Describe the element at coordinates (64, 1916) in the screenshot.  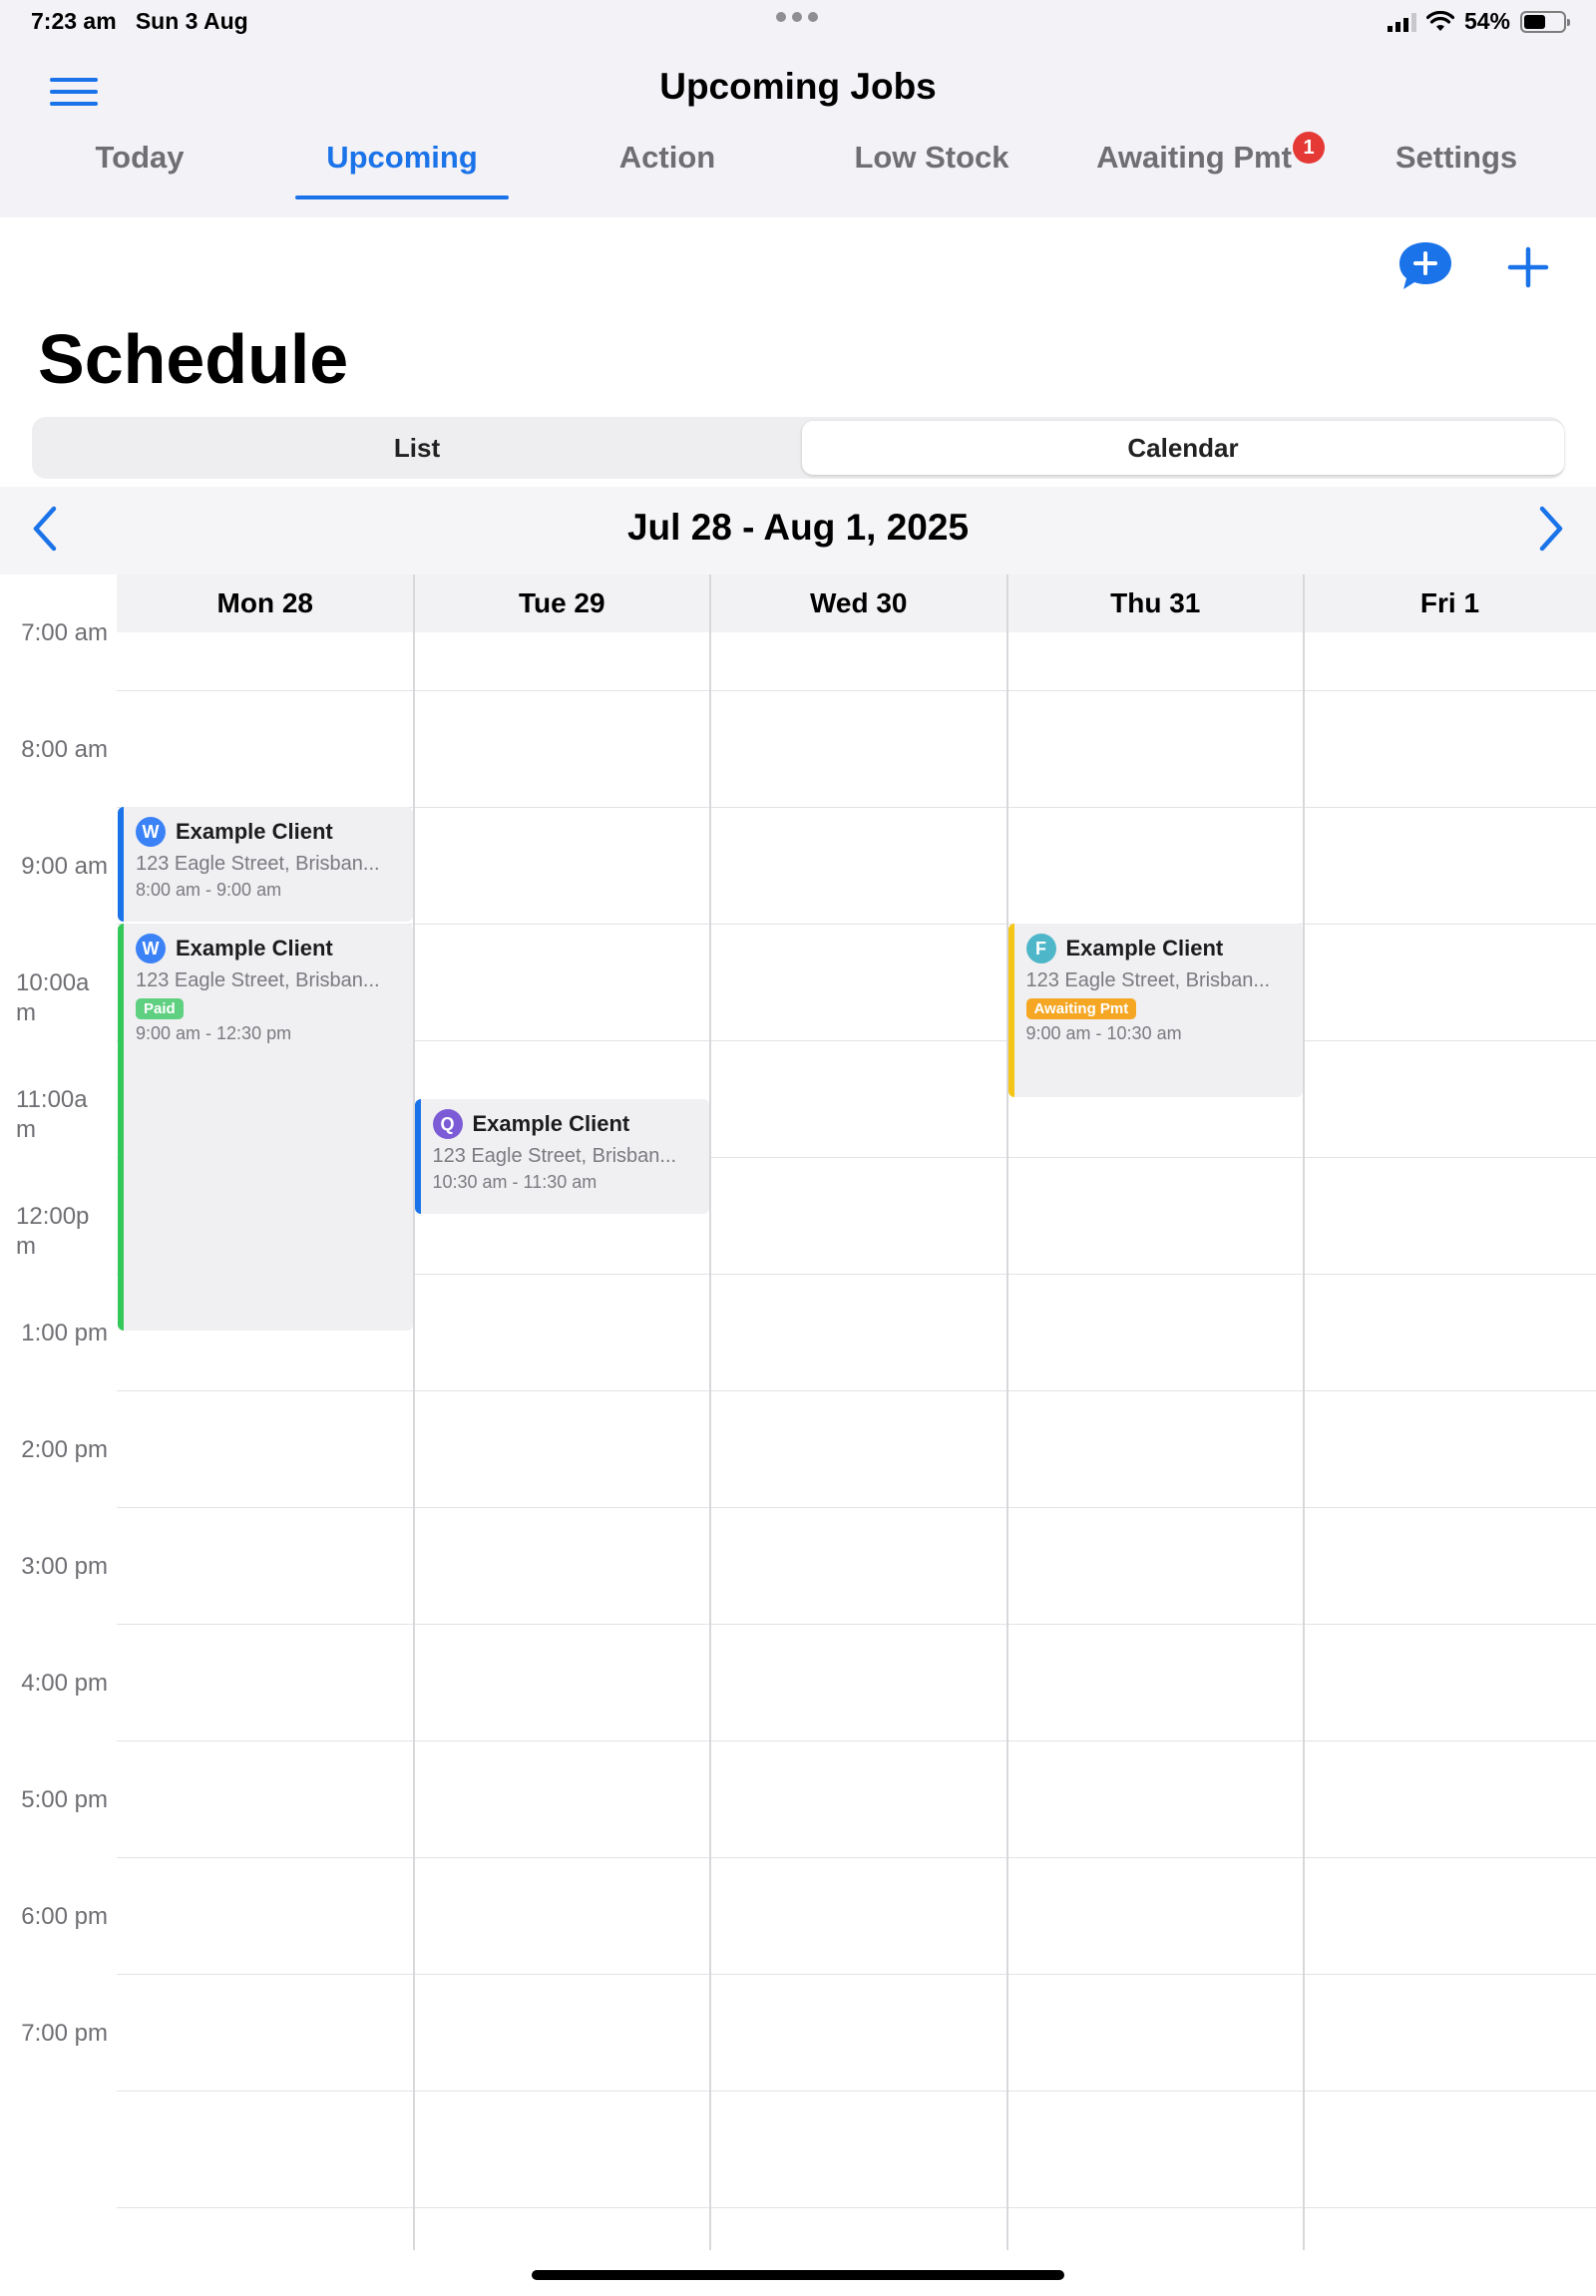
I see `time-label: 6:00 pm` at that location.